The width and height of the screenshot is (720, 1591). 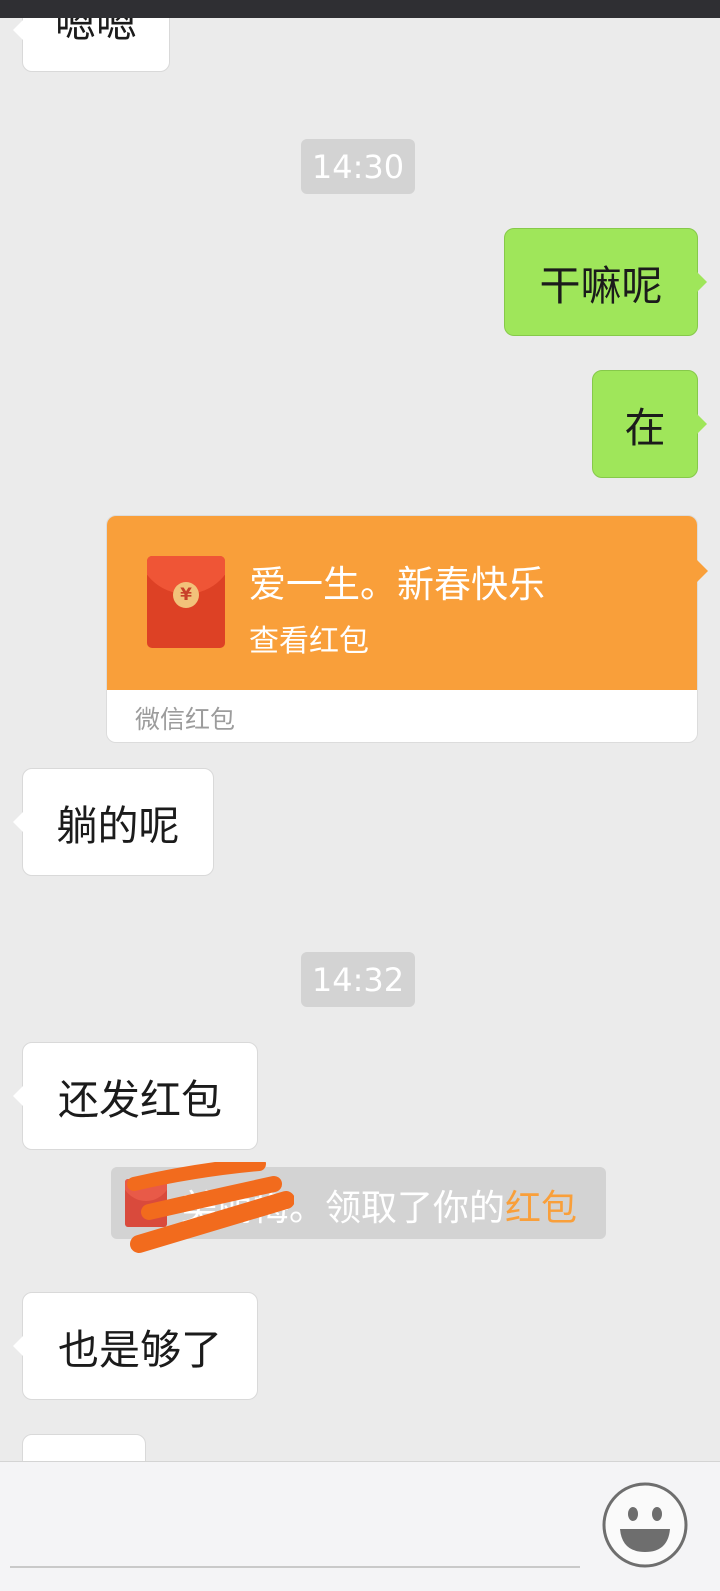 What do you see at coordinates (140, 1100) in the screenshot?
I see `message-text: 还发红包` at bounding box center [140, 1100].